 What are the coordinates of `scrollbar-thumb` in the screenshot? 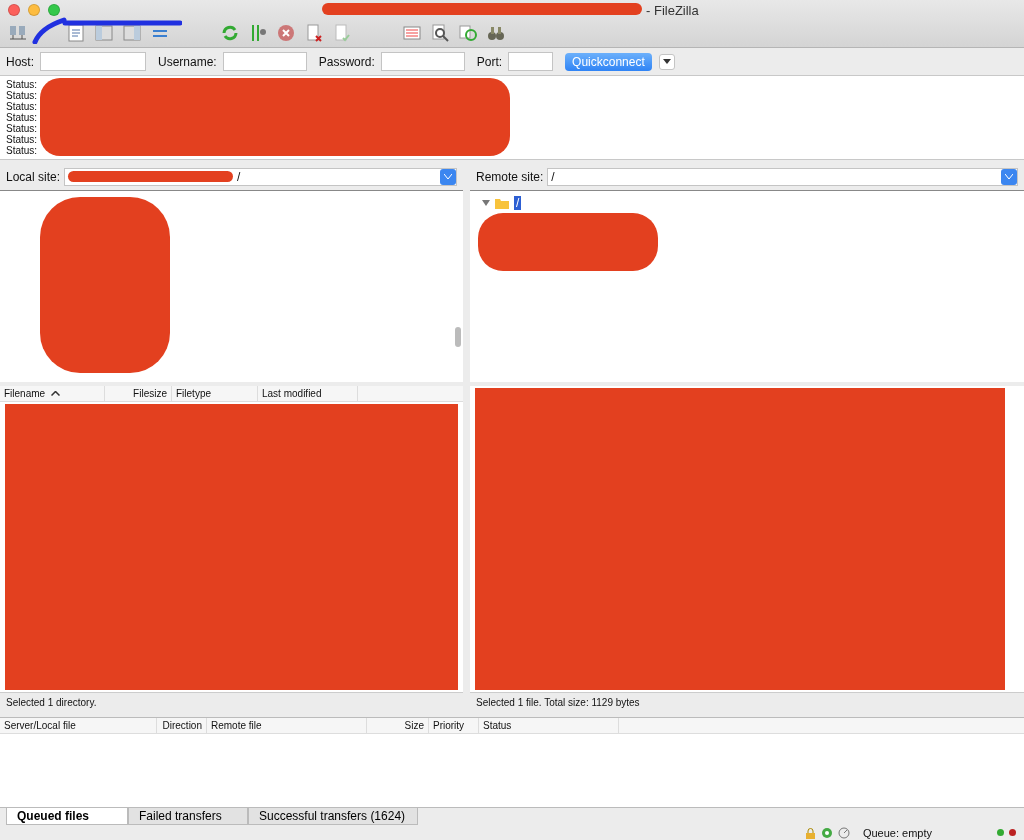 It's located at (458, 337).